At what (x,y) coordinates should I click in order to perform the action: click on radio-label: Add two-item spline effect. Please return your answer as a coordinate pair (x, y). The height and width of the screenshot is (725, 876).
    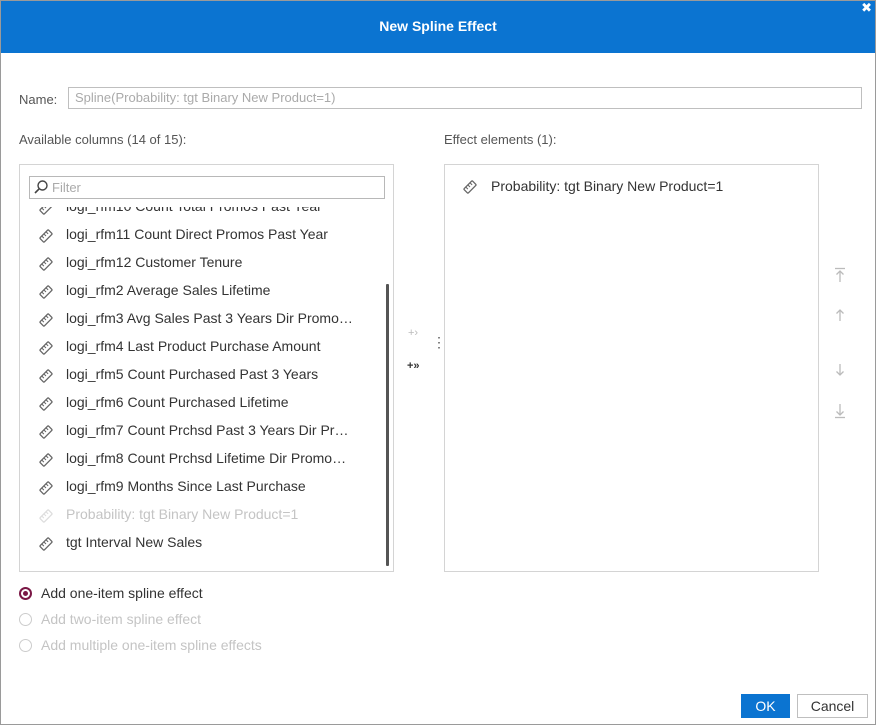
    Looking at the image, I should click on (121, 619).